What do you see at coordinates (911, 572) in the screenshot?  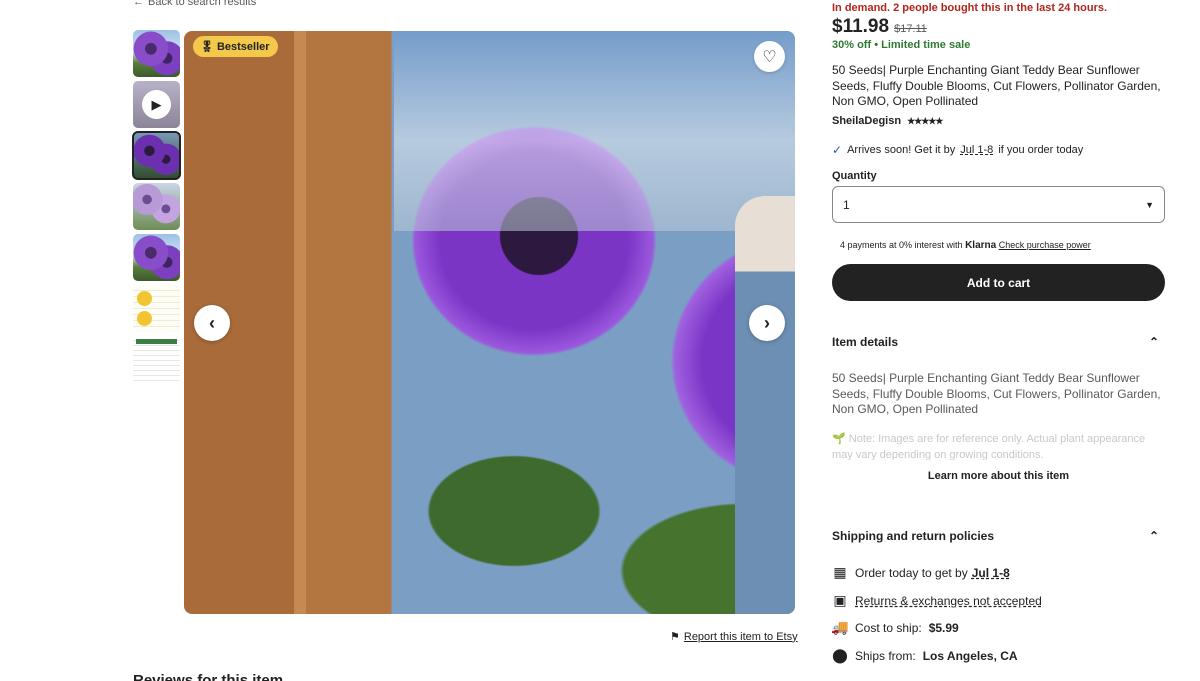 I see `order-prefix: Order today to get by` at bounding box center [911, 572].